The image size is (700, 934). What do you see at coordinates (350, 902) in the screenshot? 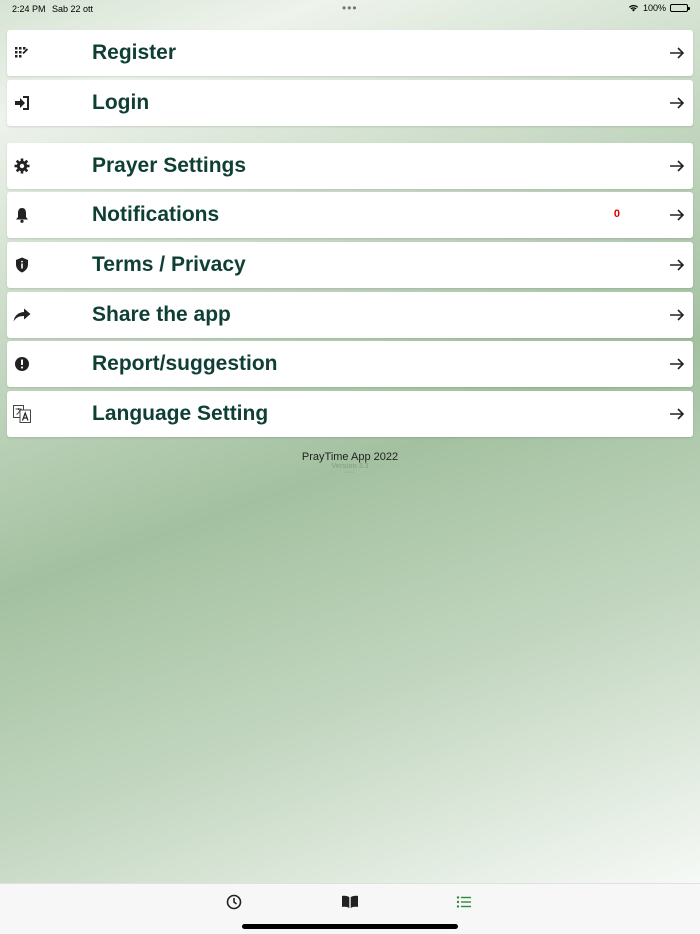
I see `book-icon` at bounding box center [350, 902].